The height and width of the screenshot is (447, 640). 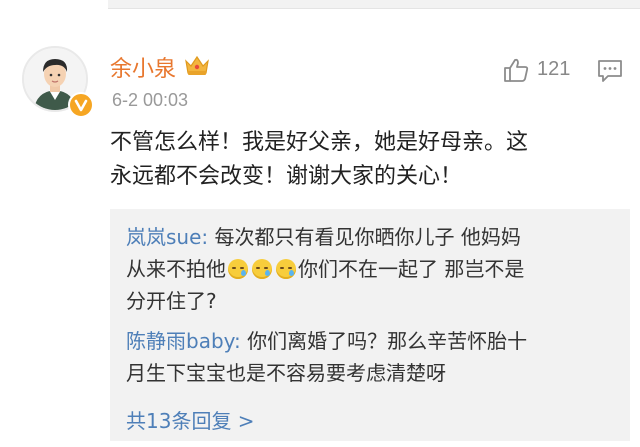 I want to click on reply-author: 岚岚sue:, so click(x=167, y=237).